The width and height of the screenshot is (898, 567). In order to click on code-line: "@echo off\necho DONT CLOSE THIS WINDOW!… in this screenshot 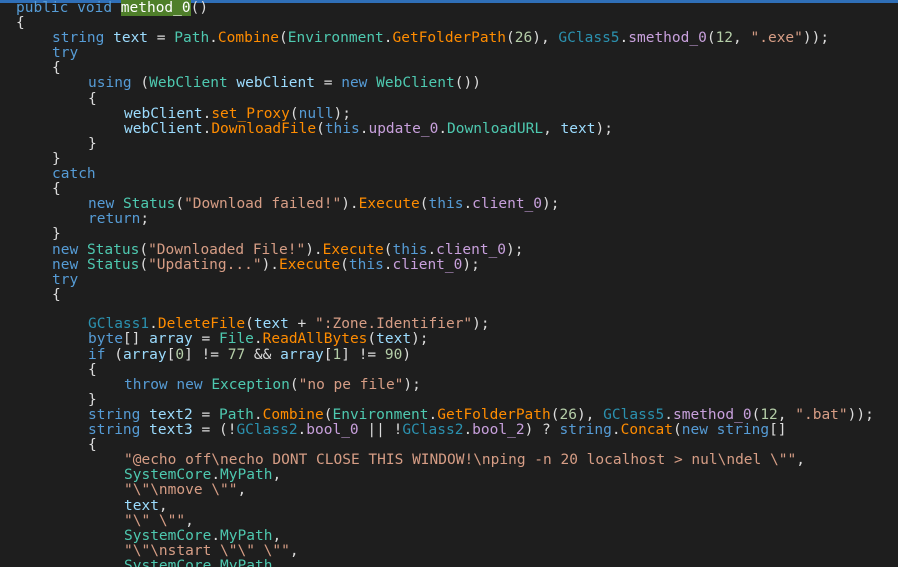, I will do `click(457, 460)`.